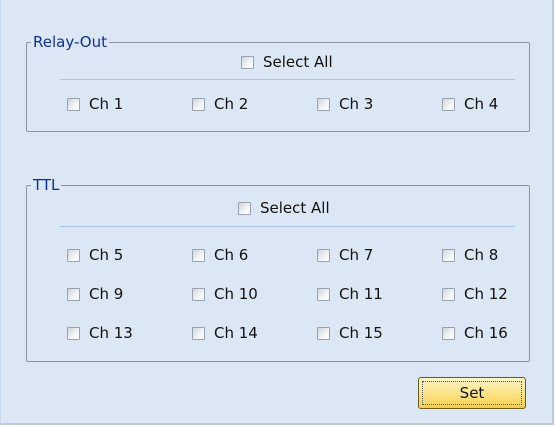  I want to click on relay-ch2-checkbox: Ch 2, so click(220, 104).